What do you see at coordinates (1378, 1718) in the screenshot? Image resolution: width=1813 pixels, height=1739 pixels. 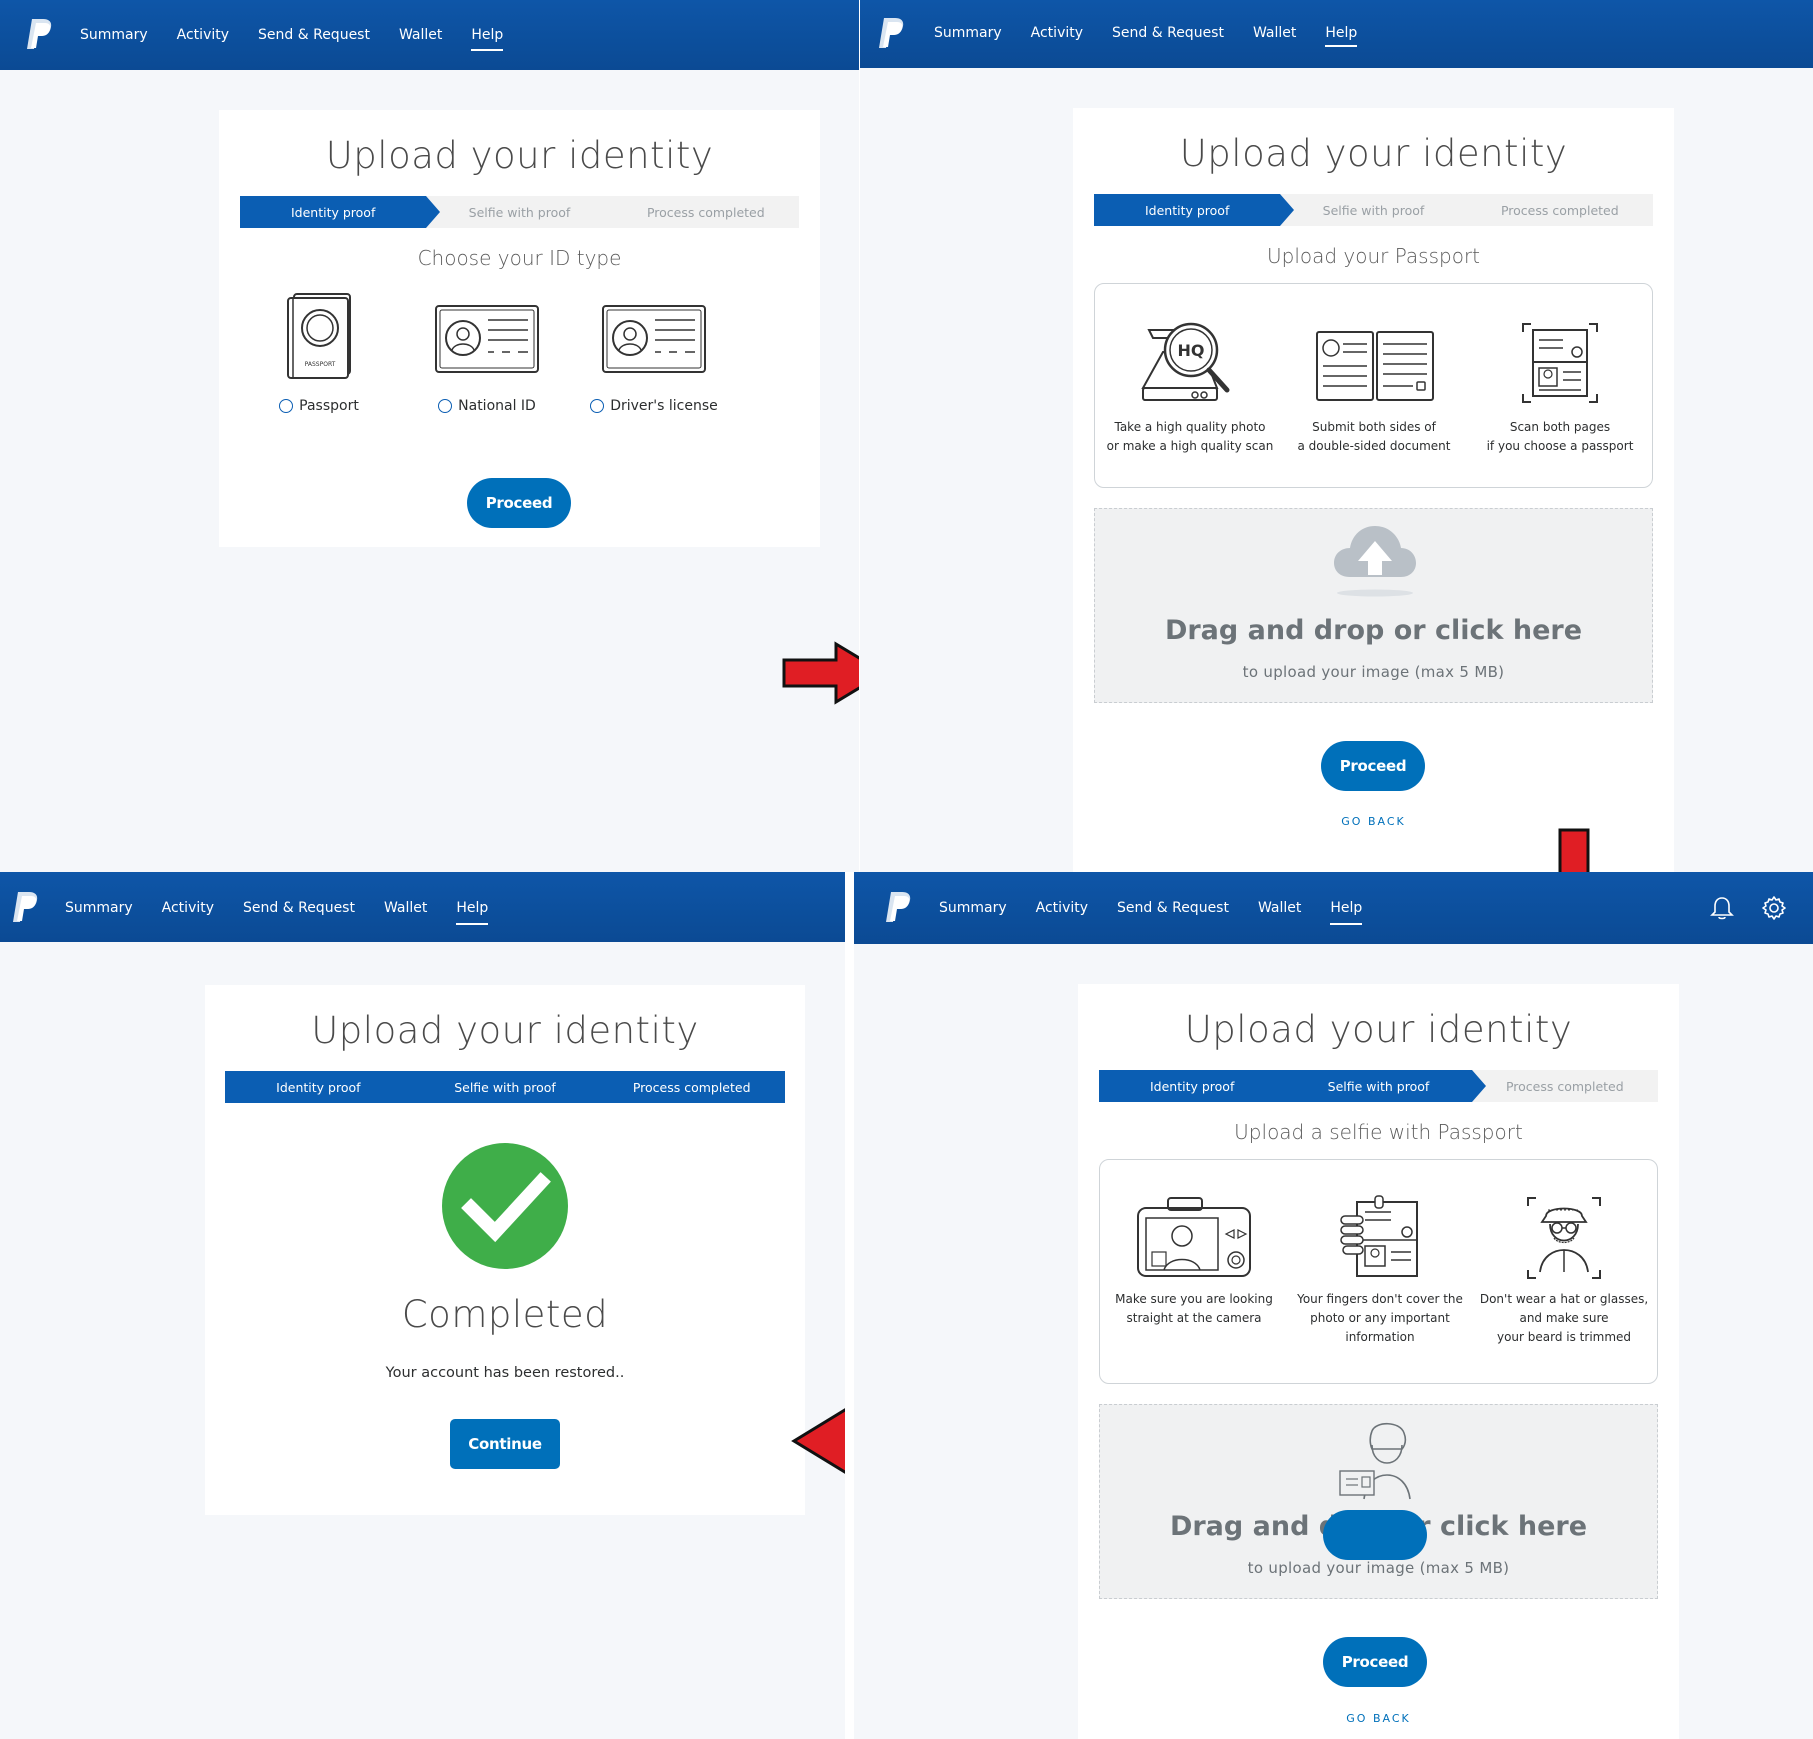 I see `go-back-link: GO BACK` at bounding box center [1378, 1718].